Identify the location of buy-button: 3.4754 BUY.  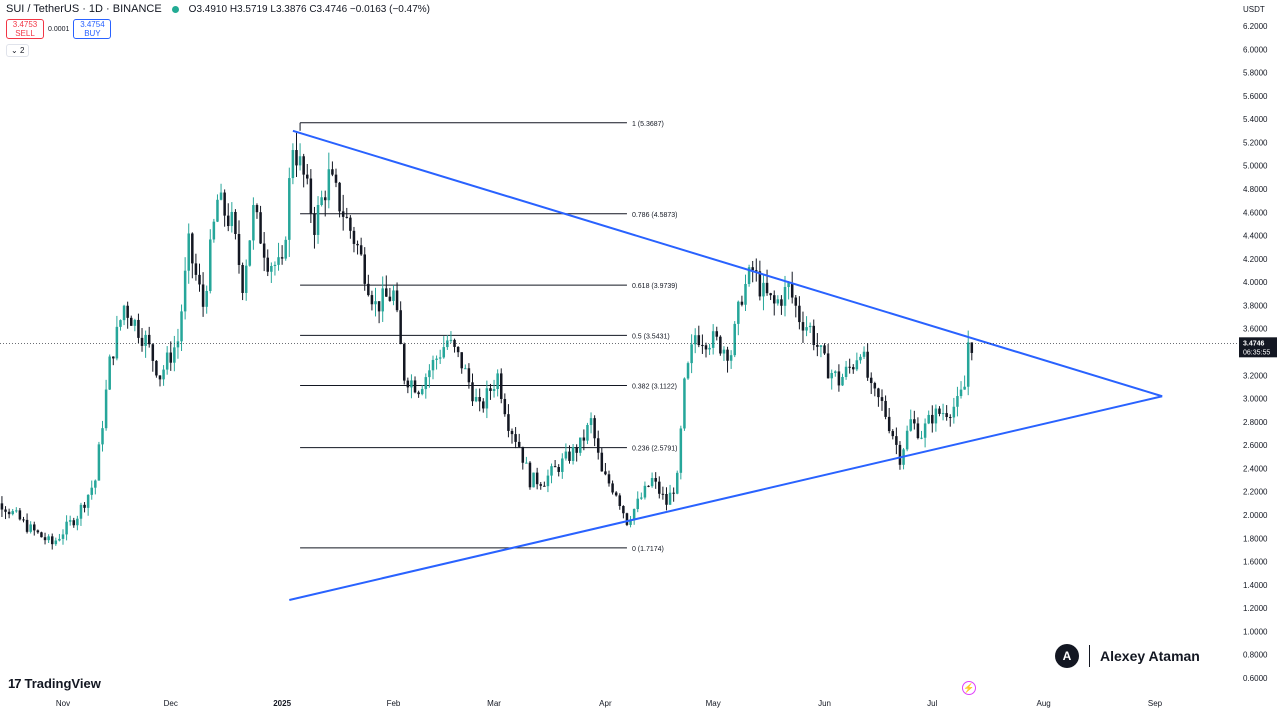
(92, 29).